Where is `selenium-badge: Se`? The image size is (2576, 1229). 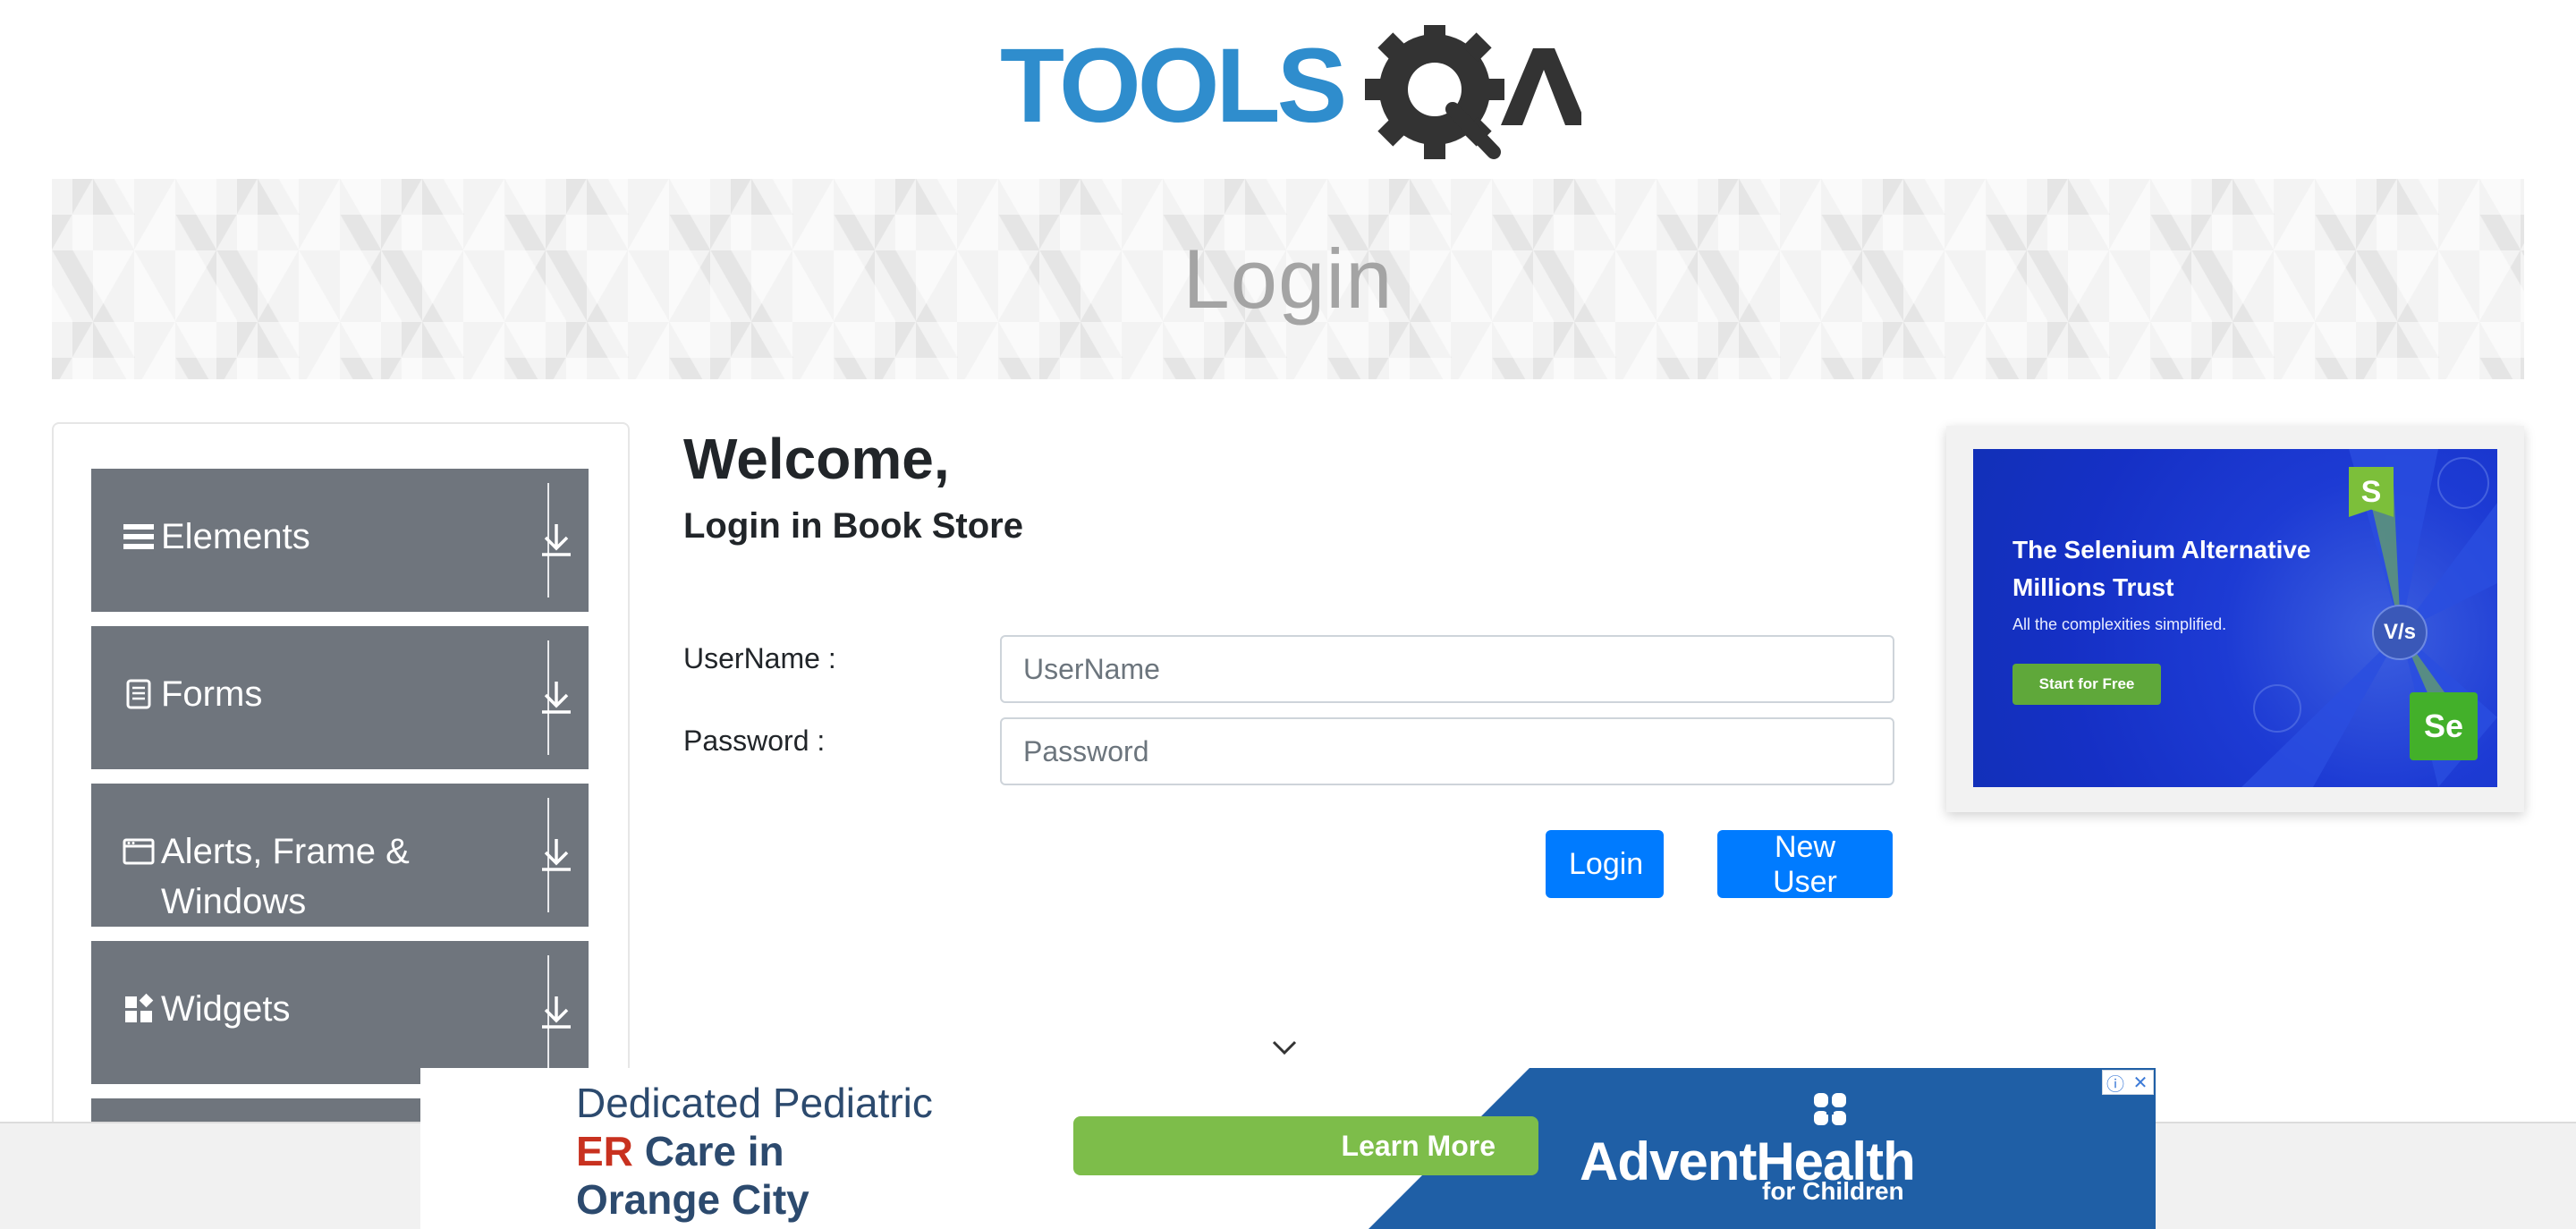
selenium-badge: Se is located at coordinates (2444, 726).